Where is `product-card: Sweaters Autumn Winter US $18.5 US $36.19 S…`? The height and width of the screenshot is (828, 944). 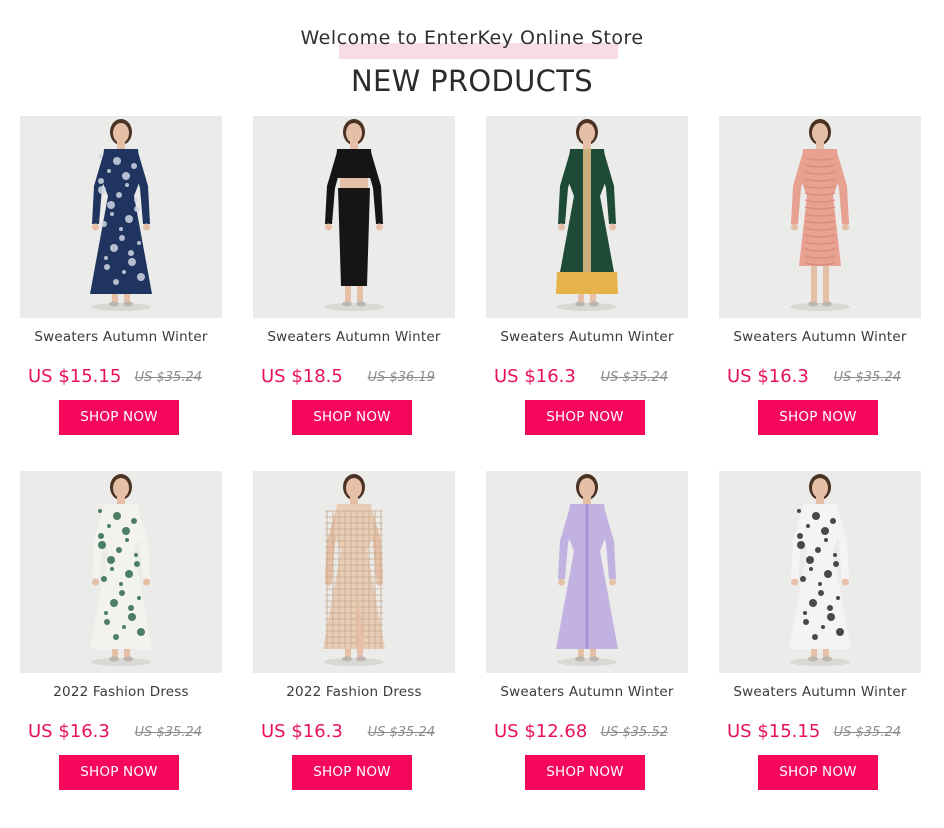 product-card: Sweaters Autumn Winter US $18.5 US $36.19 S… is located at coordinates (354, 278).